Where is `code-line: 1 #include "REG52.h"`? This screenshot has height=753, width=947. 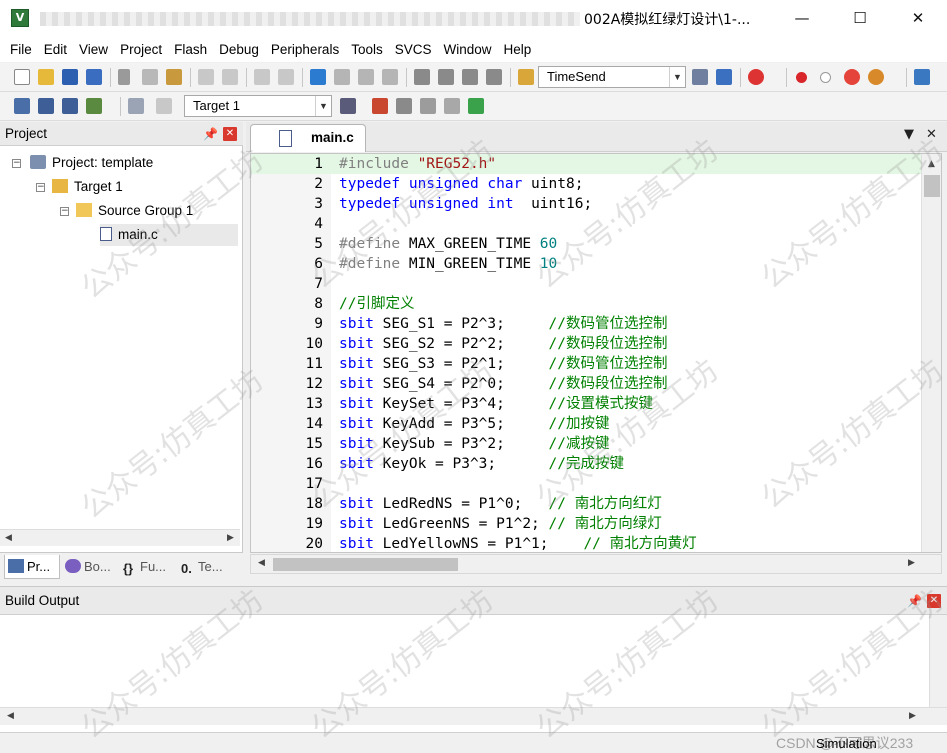 code-line: 1 #include "REG52.h" is located at coordinates (586, 164).